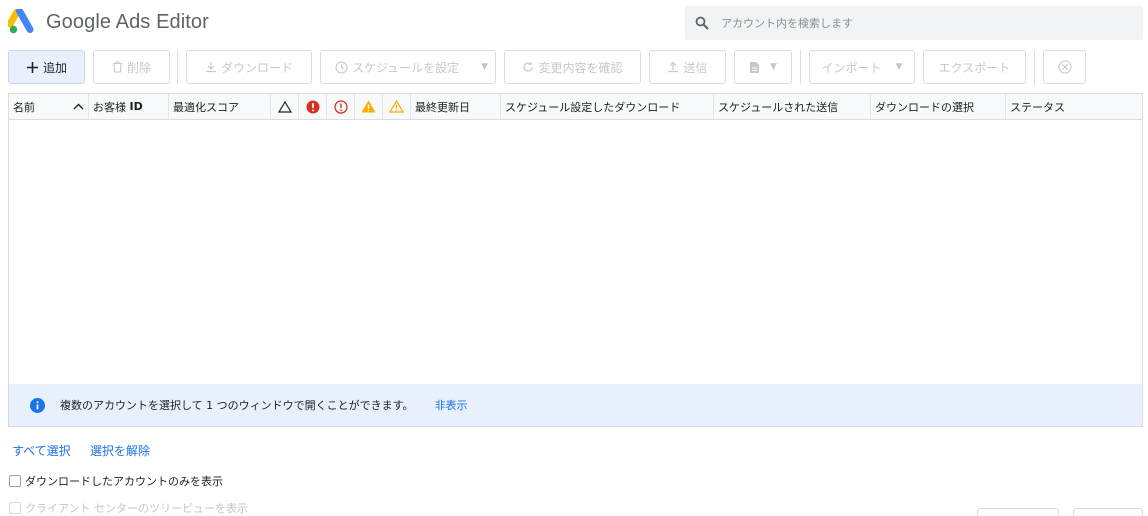  I want to click on download-icon, so click(211, 67).